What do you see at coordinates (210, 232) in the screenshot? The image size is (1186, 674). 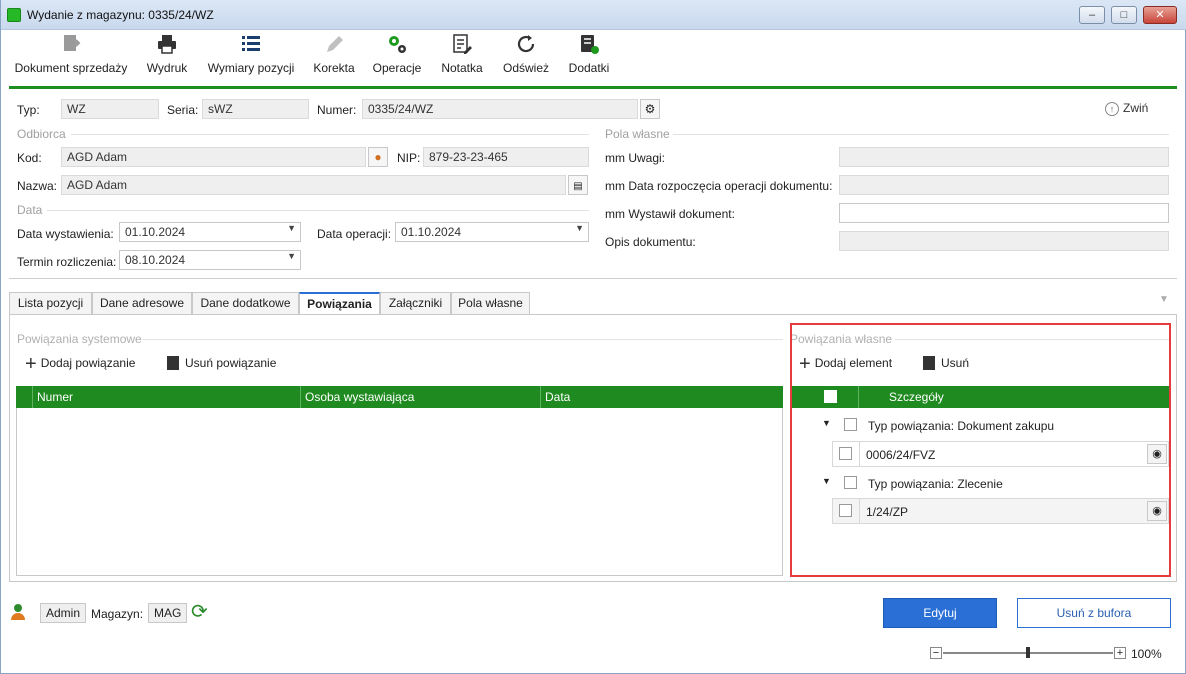 I see `data-wystawienia-picker: 01.10.2024 ▼` at bounding box center [210, 232].